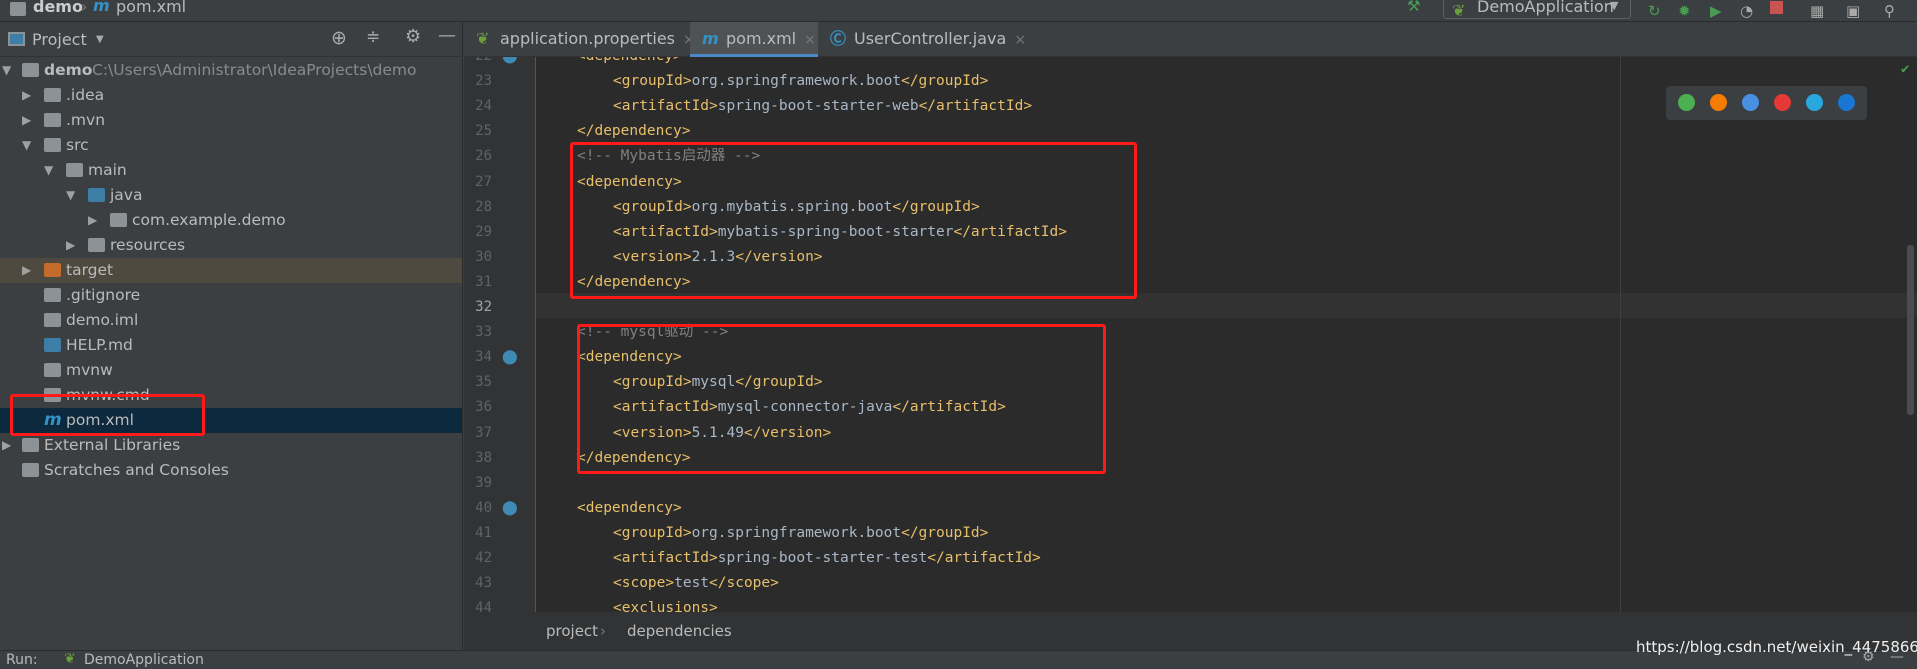 This screenshot has width=1917, height=669. I want to click on tree-item-label: main, so click(107, 170).